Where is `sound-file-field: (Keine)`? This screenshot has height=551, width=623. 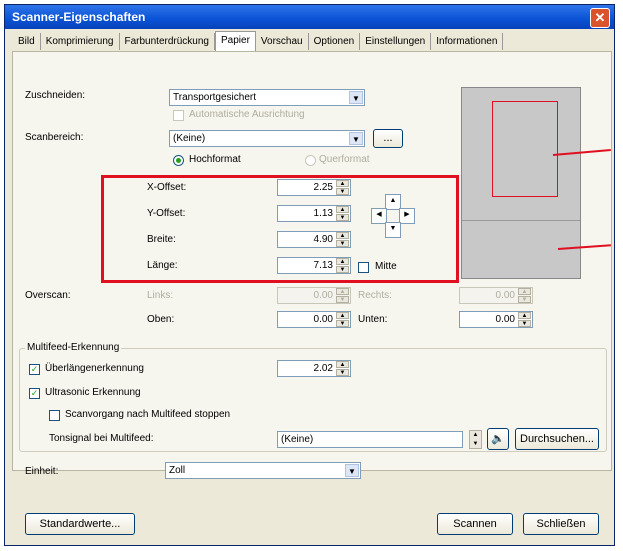 sound-file-field: (Keine) is located at coordinates (370, 439).